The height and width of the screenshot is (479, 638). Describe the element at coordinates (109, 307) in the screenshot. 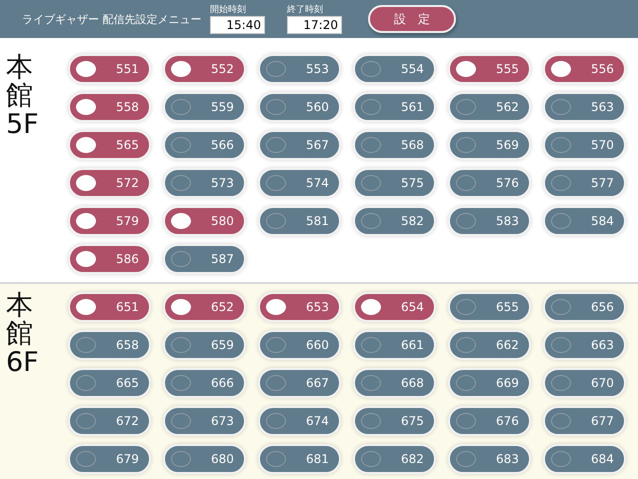

I see `room-button: 651` at that location.